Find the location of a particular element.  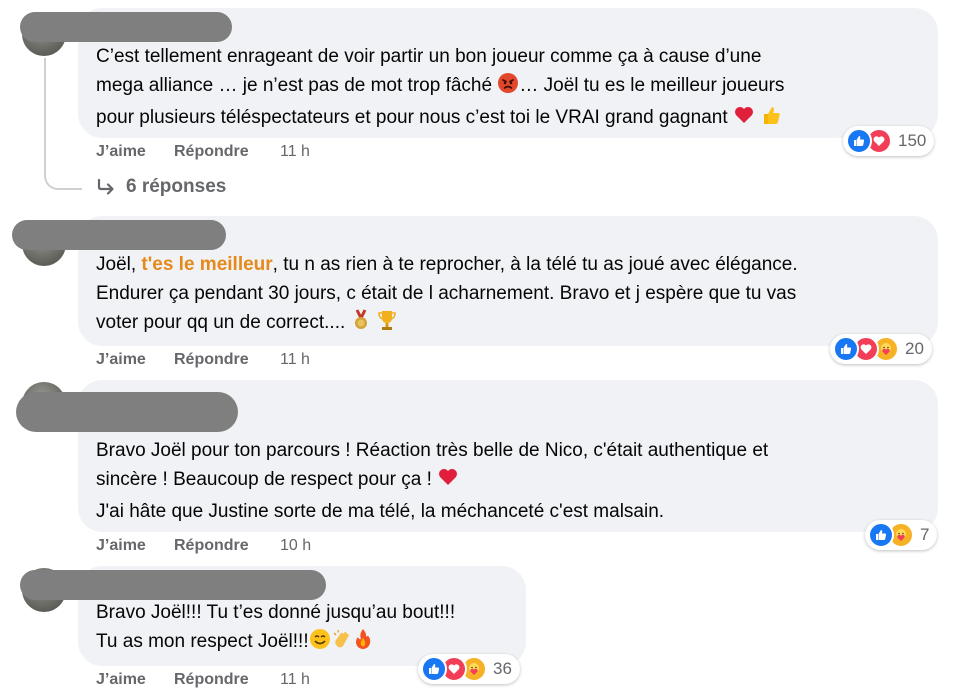

replies-label: 6 réponses is located at coordinates (176, 186).